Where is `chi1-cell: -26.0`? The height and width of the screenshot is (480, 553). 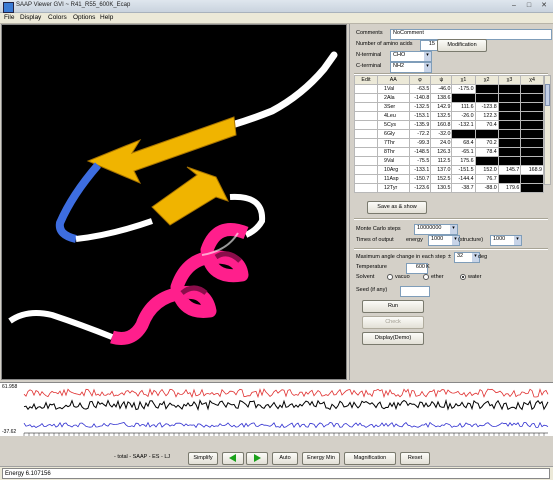
chi1-cell: -26.0 is located at coordinates (463, 116).